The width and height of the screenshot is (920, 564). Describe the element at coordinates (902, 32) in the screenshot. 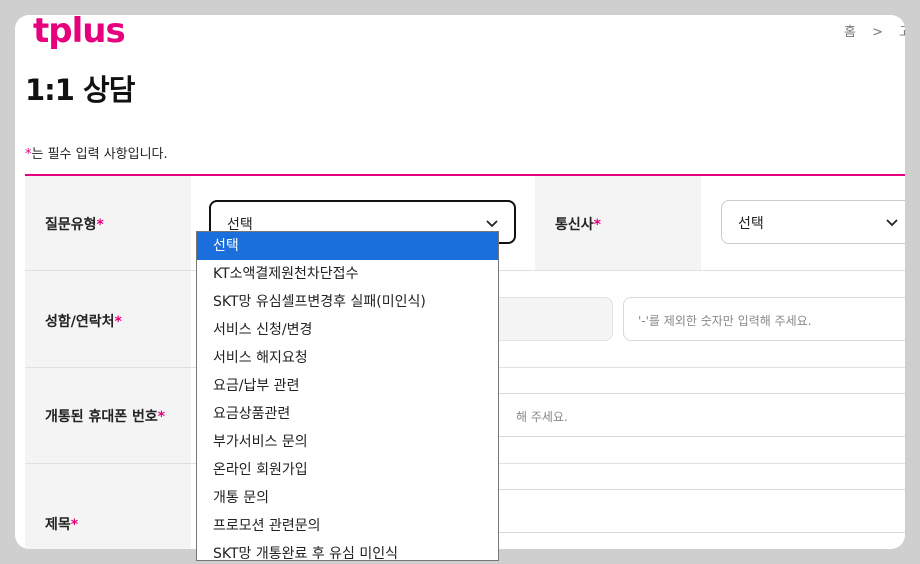

I see `breadcrumb-current: 고객` at that location.